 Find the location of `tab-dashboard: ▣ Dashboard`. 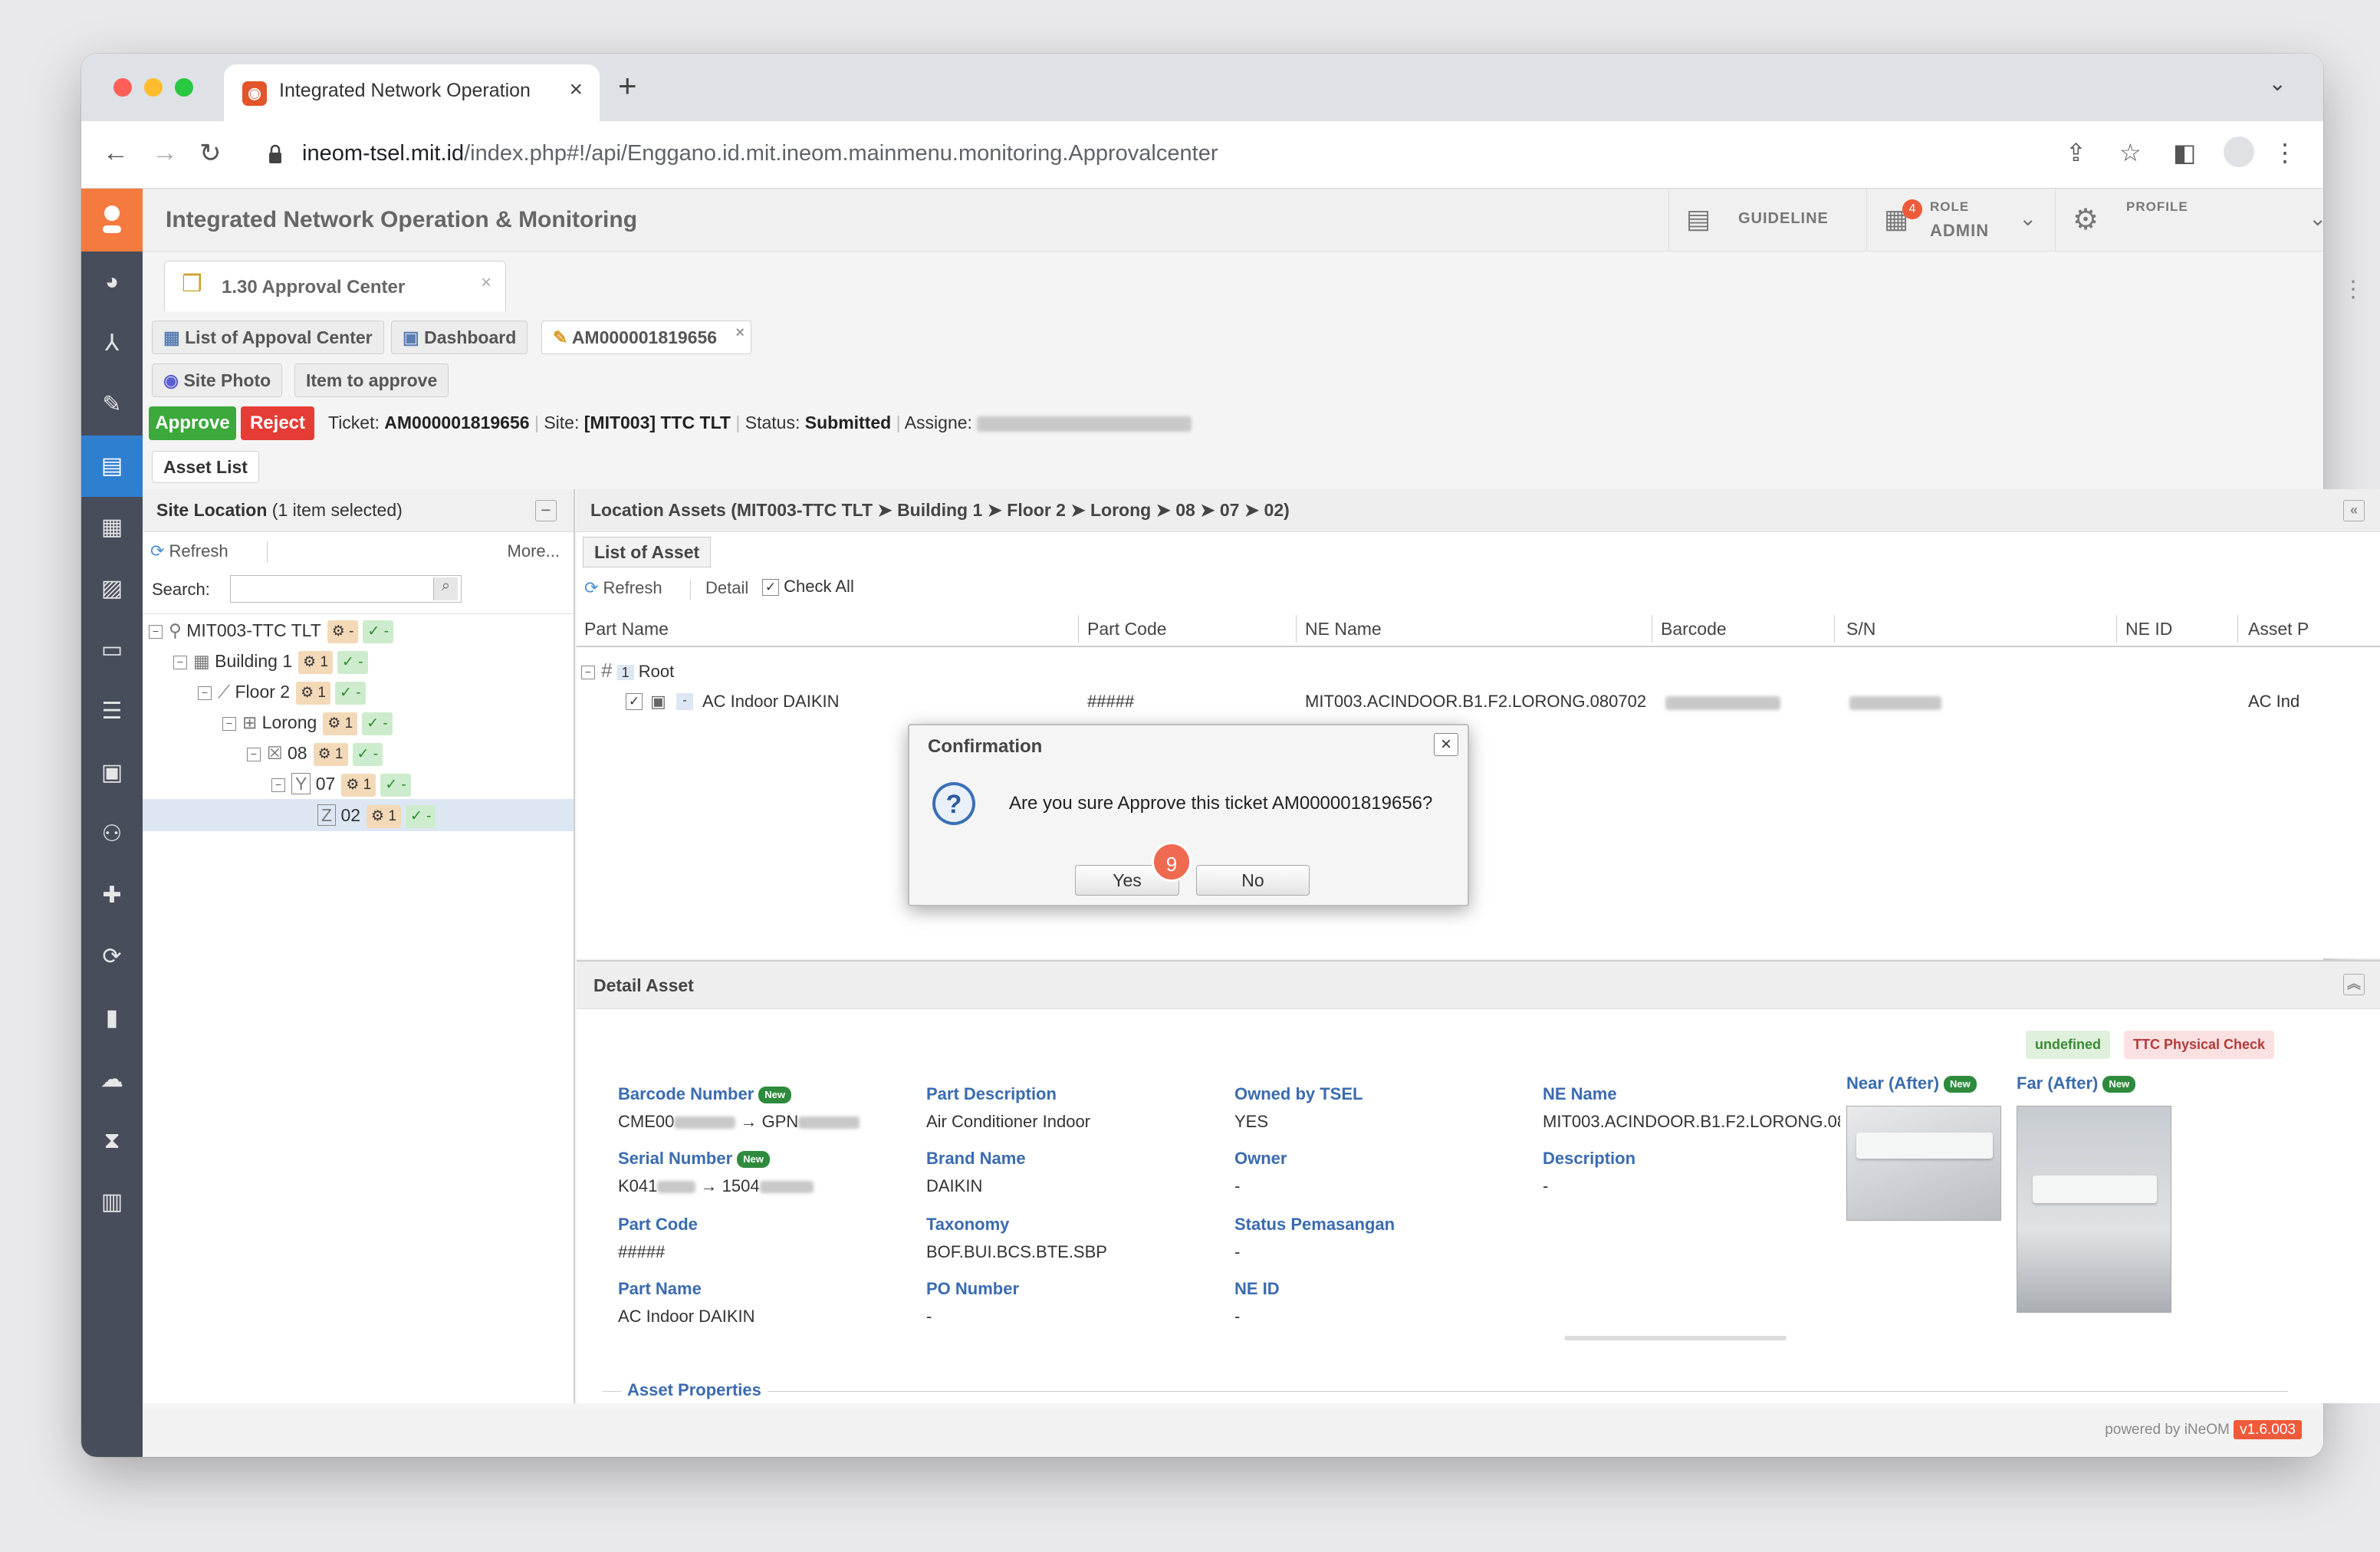

tab-dashboard: ▣ Dashboard is located at coordinates (459, 337).